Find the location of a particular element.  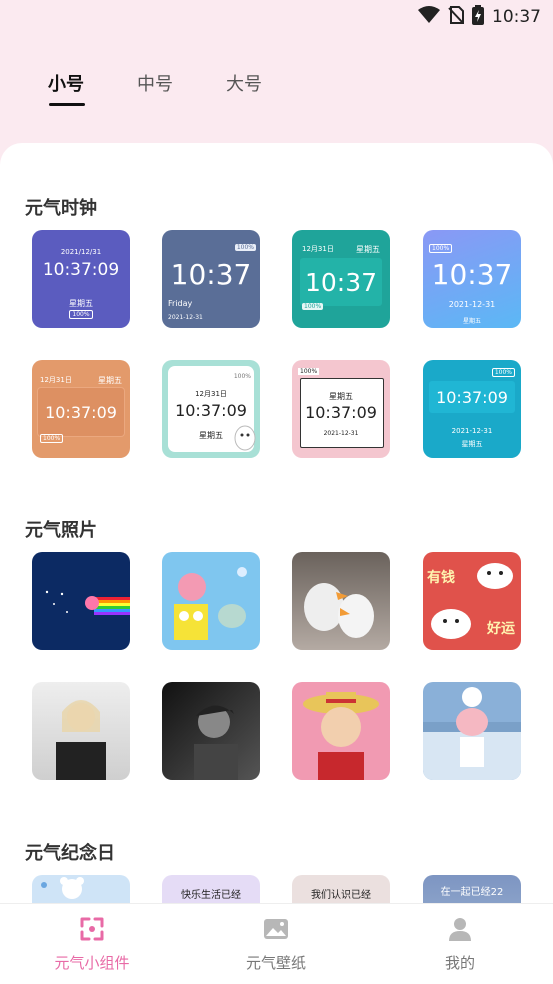

anniversary-text: 在一起已经22 is located at coordinates (472, 892).